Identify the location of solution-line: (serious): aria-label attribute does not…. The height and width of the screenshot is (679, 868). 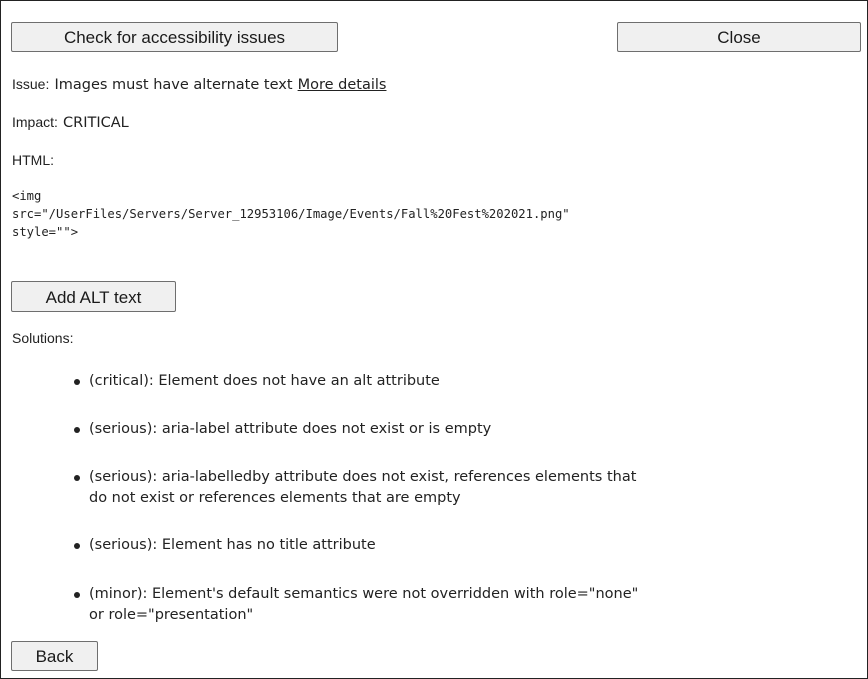
(290, 429).